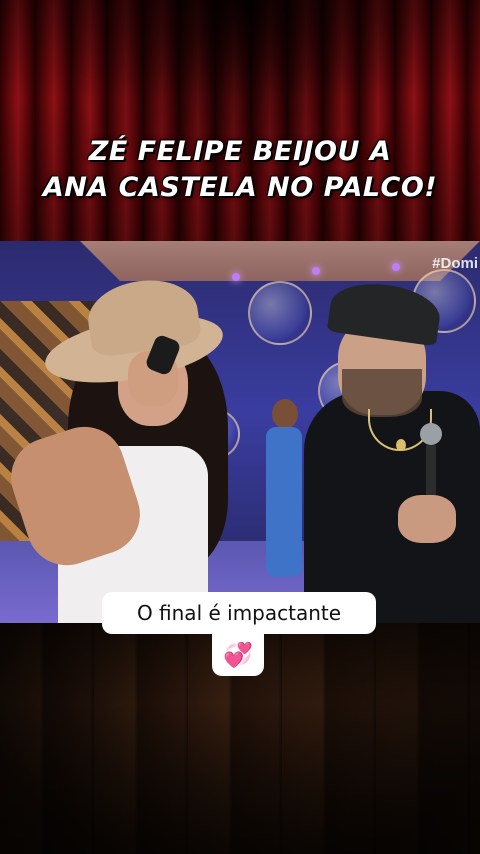 This screenshot has height=854, width=480. I want to click on headline-line-2: ANA CASTELA NO PALCO!, so click(240, 187).